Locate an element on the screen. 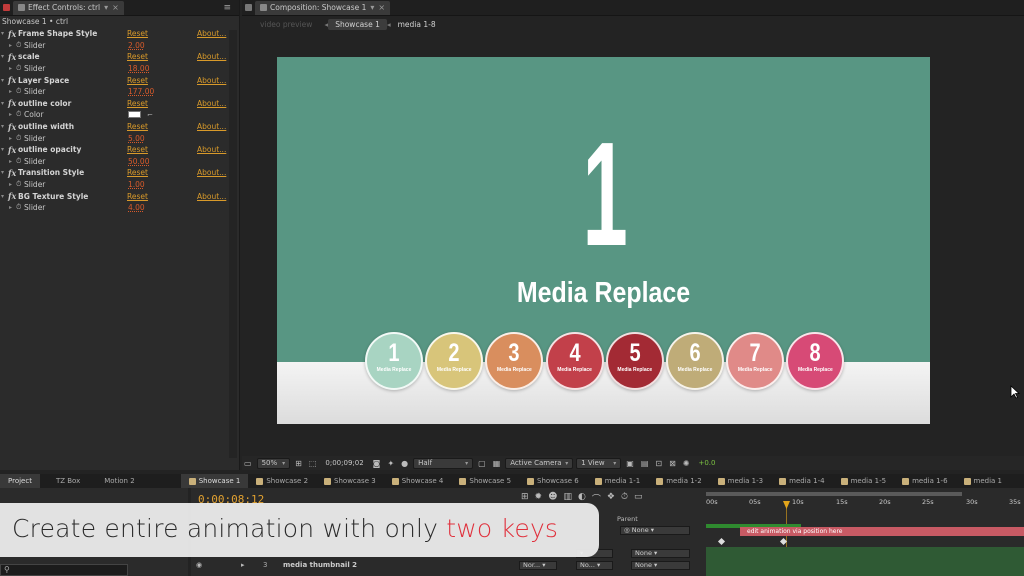  effect-parameter: ▸ ⏱ Slider 4.00 is located at coordinates (114, 208).